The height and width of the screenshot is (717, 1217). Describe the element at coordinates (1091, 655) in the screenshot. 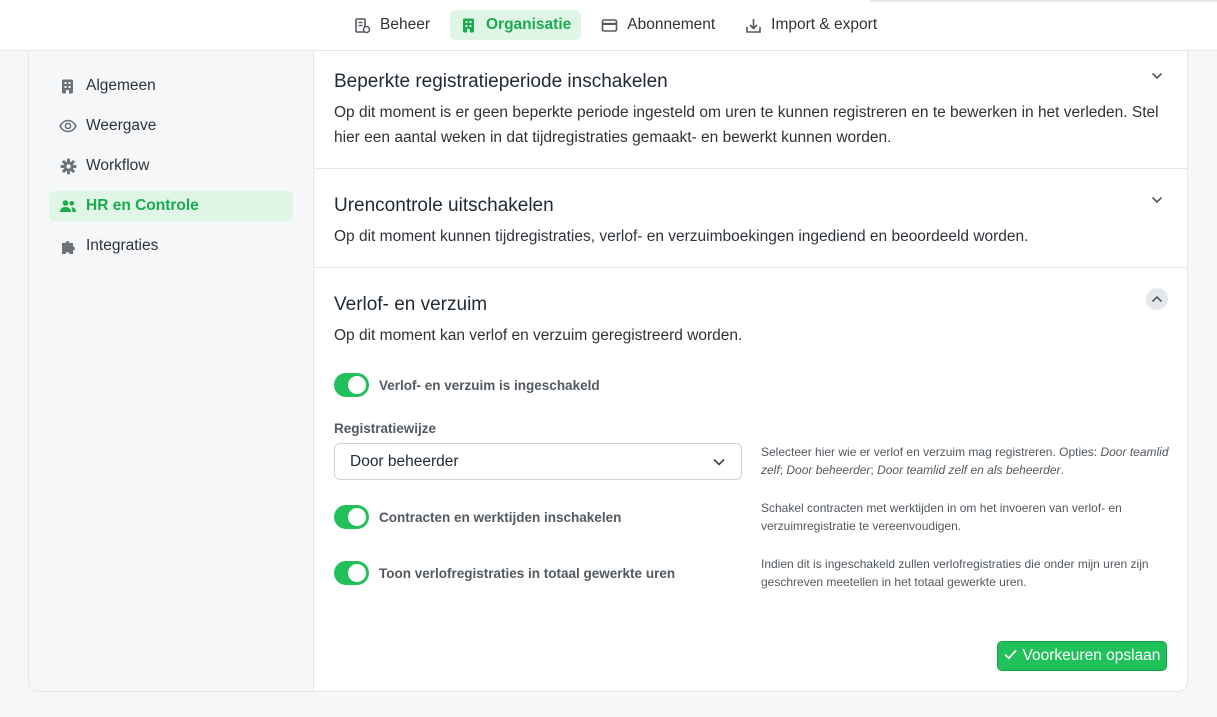

I see `save-label: Voorkeuren opslaan` at that location.